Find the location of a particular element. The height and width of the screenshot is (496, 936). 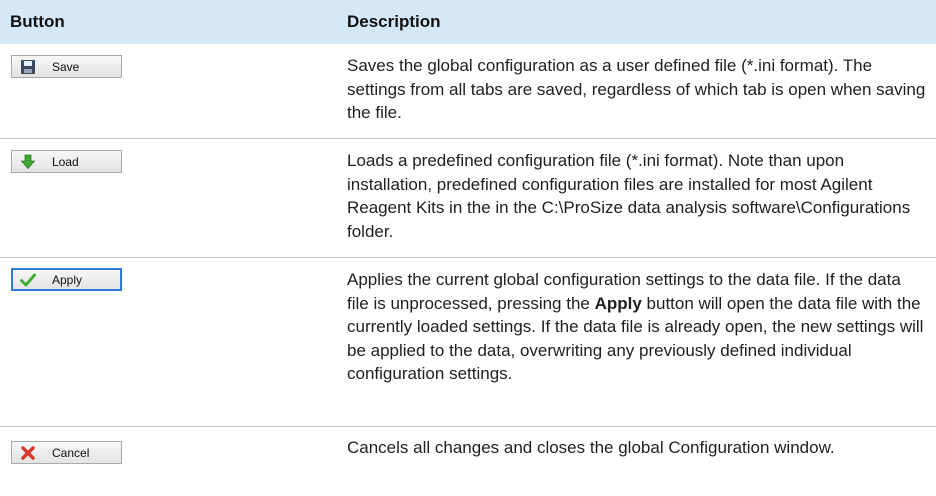

green-checkmark-icon is located at coordinates (28, 280).